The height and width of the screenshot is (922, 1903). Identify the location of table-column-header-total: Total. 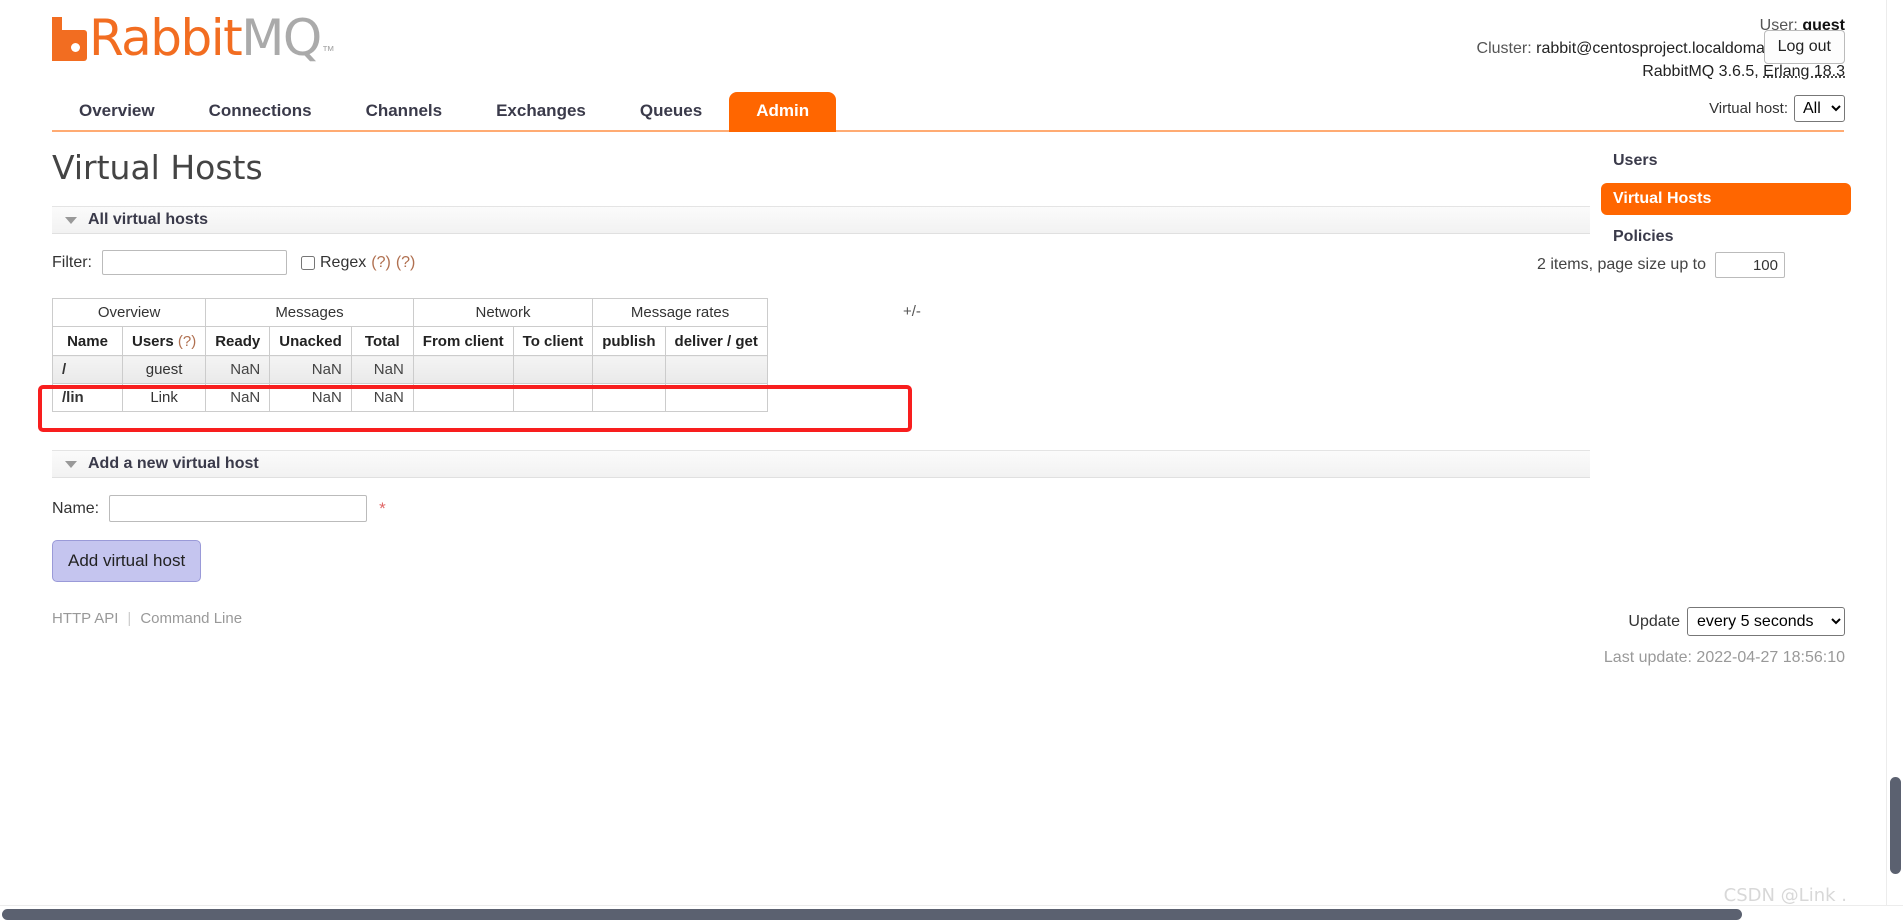
(382, 341).